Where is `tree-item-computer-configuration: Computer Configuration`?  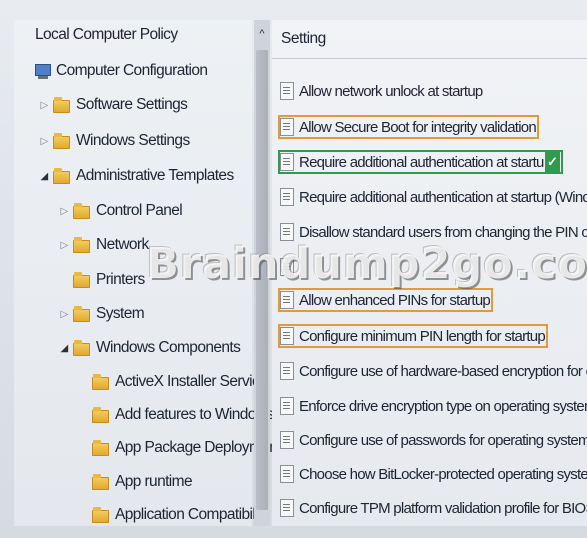
tree-item-computer-configuration: Computer Configuration is located at coordinates (121, 71).